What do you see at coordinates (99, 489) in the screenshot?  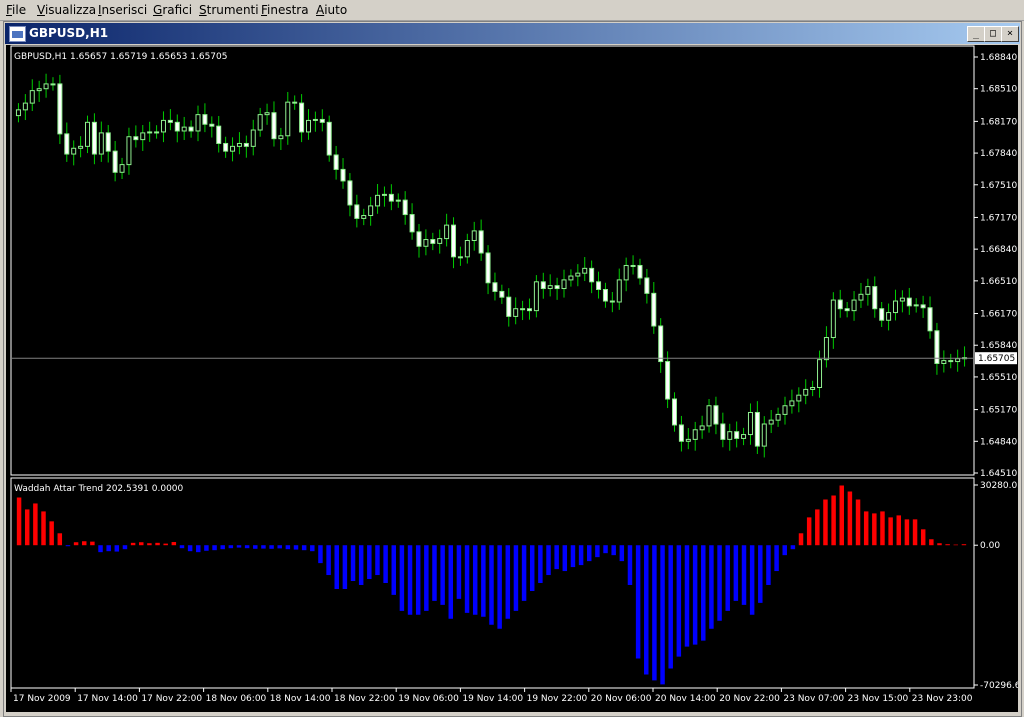 I see `indicator-legend: Waddah Attar Trend 202.5391 0.0000` at bounding box center [99, 489].